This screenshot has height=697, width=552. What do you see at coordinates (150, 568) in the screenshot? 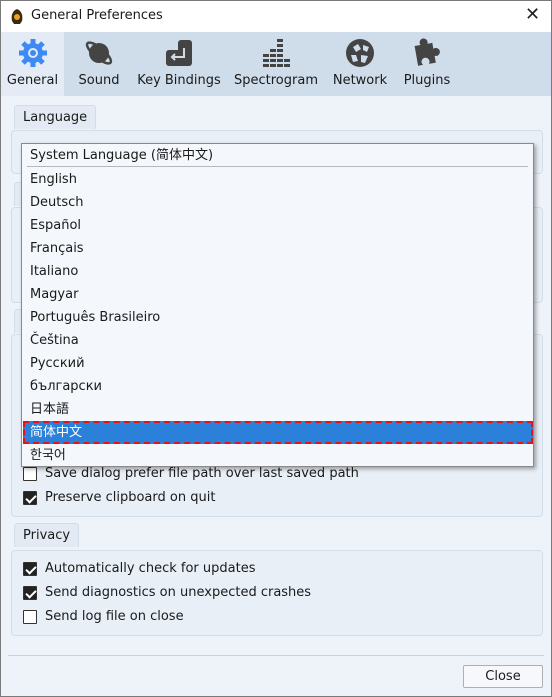
I see `checkbox-label: Automatically check for updates` at bounding box center [150, 568].